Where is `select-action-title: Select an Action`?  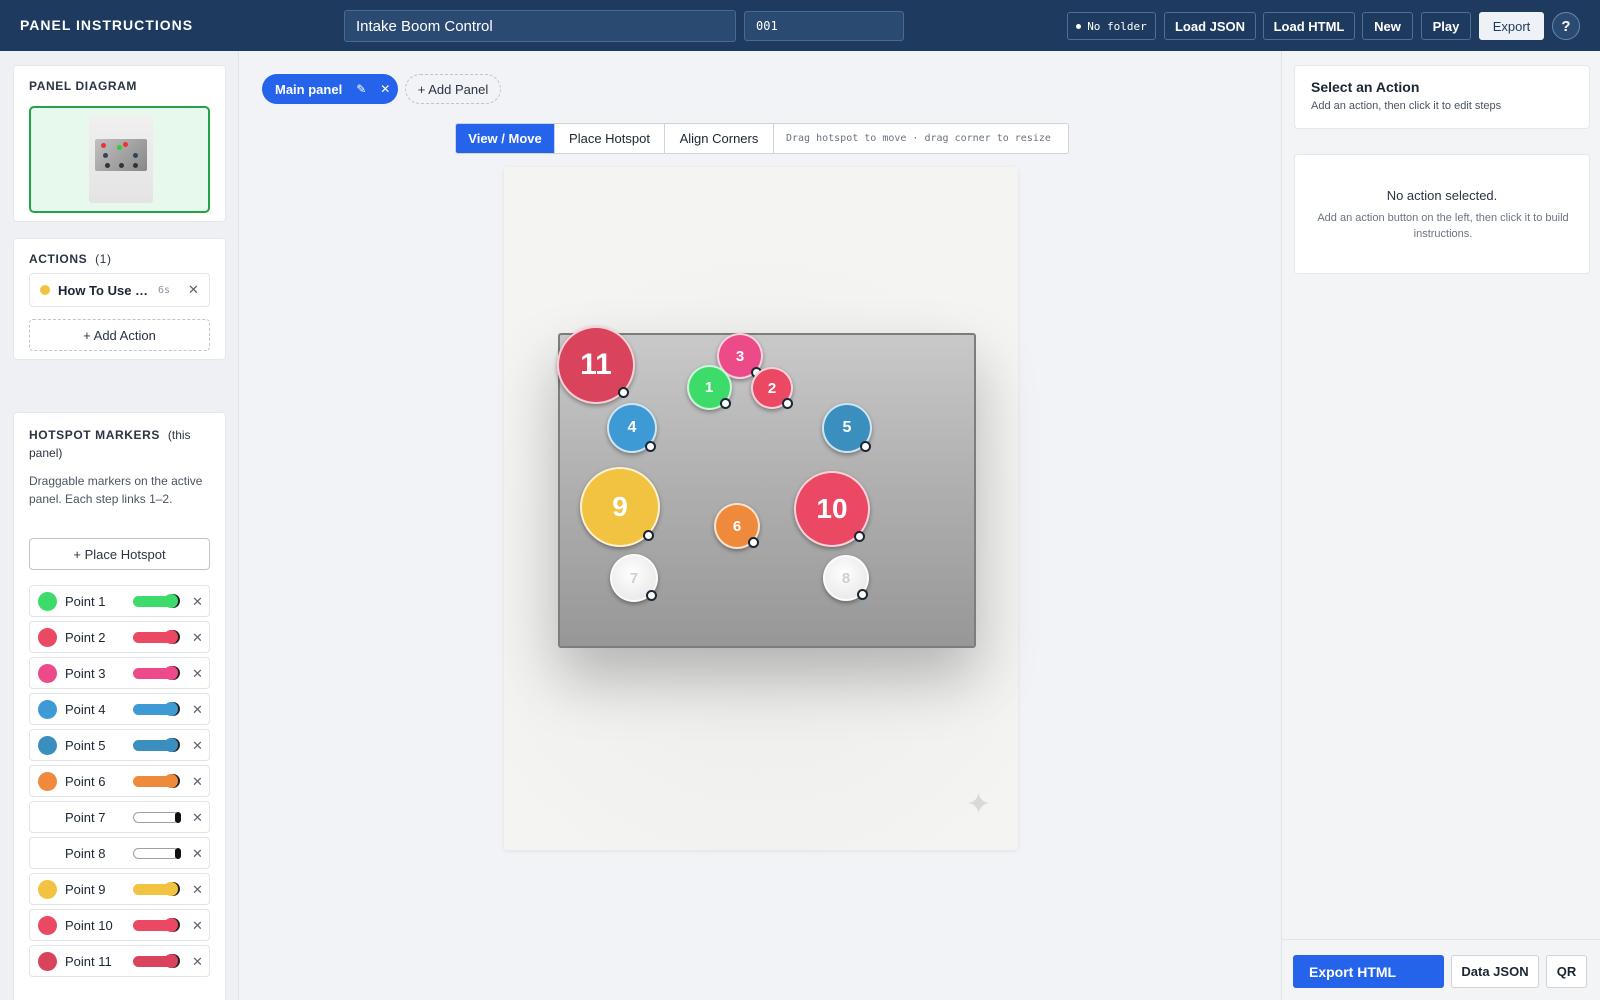 select-action-title: Select an Action is located at coordinates (1365, 87).